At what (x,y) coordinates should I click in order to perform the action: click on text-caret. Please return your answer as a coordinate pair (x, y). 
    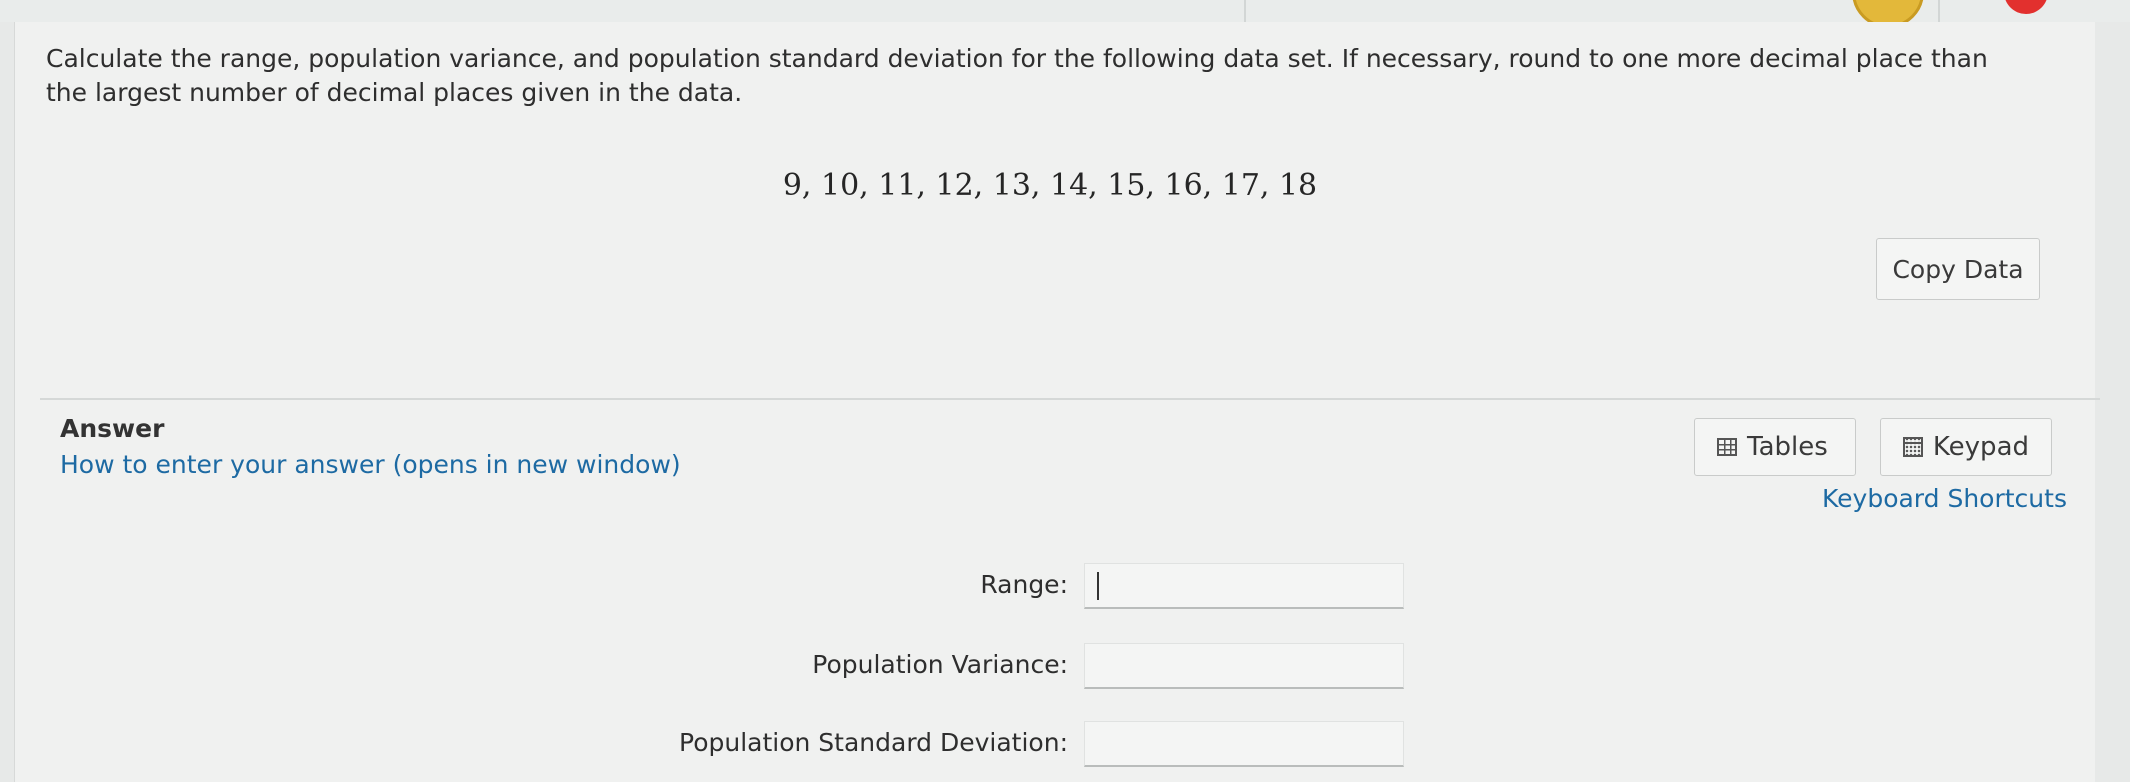
    Looking at the image, I should click on (1098, 586).